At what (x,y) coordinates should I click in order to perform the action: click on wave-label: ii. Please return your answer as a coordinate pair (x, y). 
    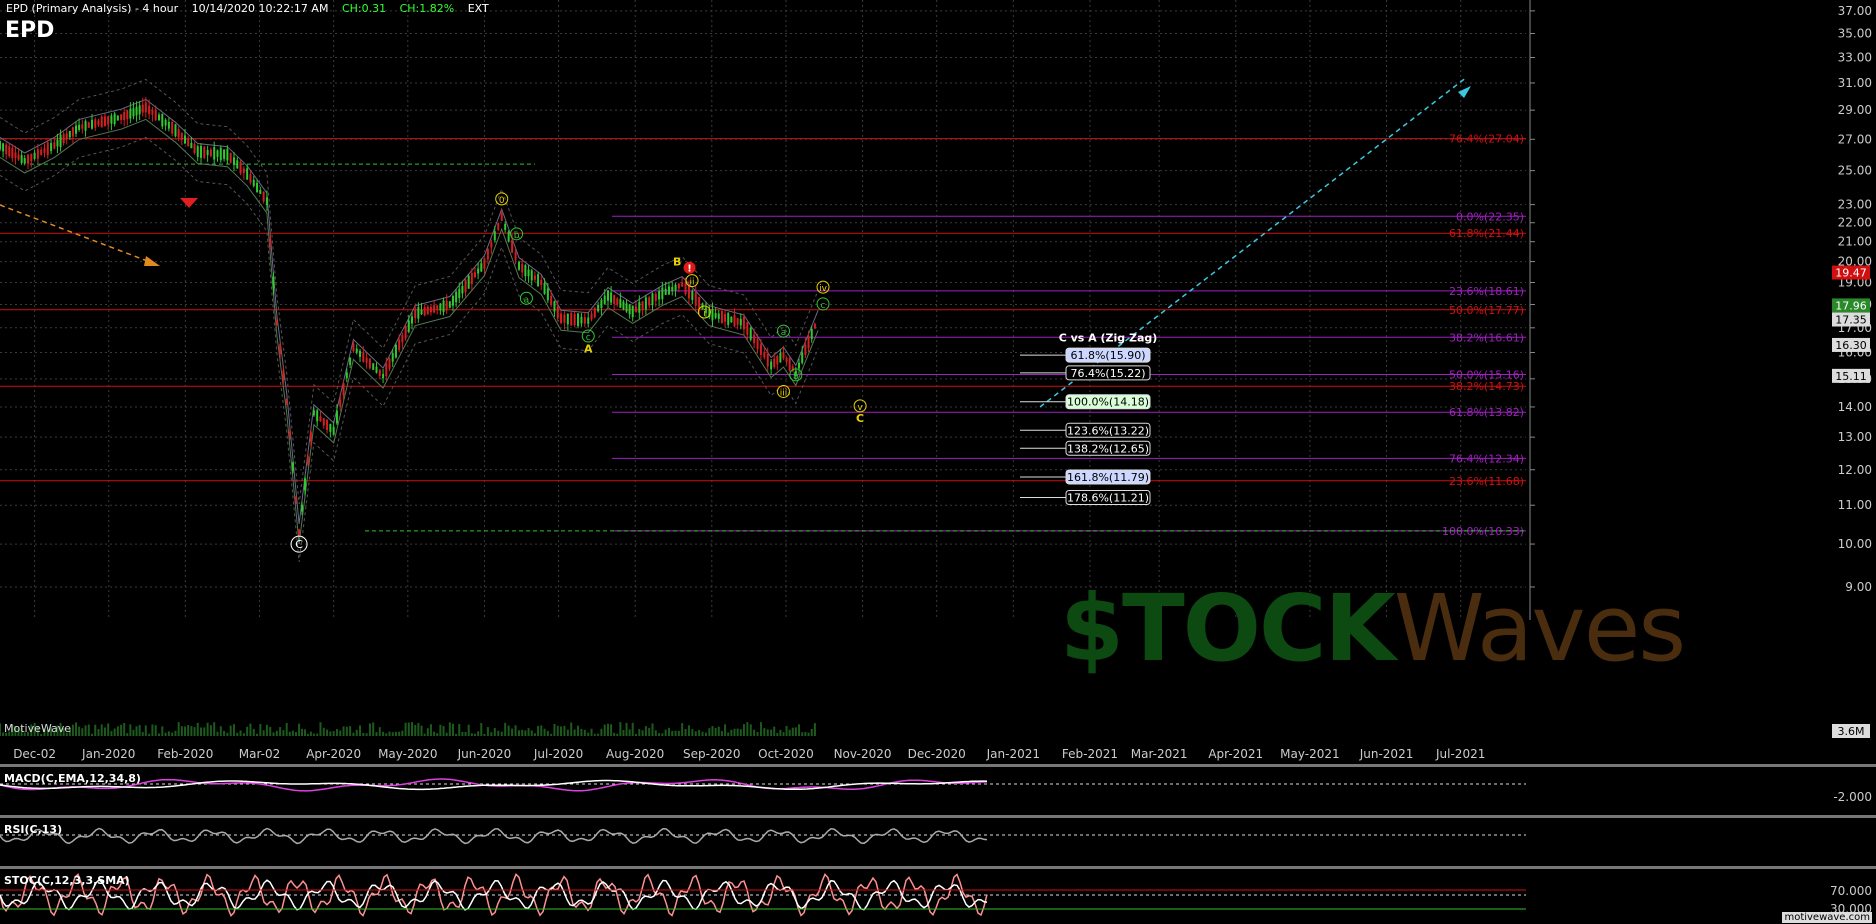
    Looking at the image, I should click on (692, 283).